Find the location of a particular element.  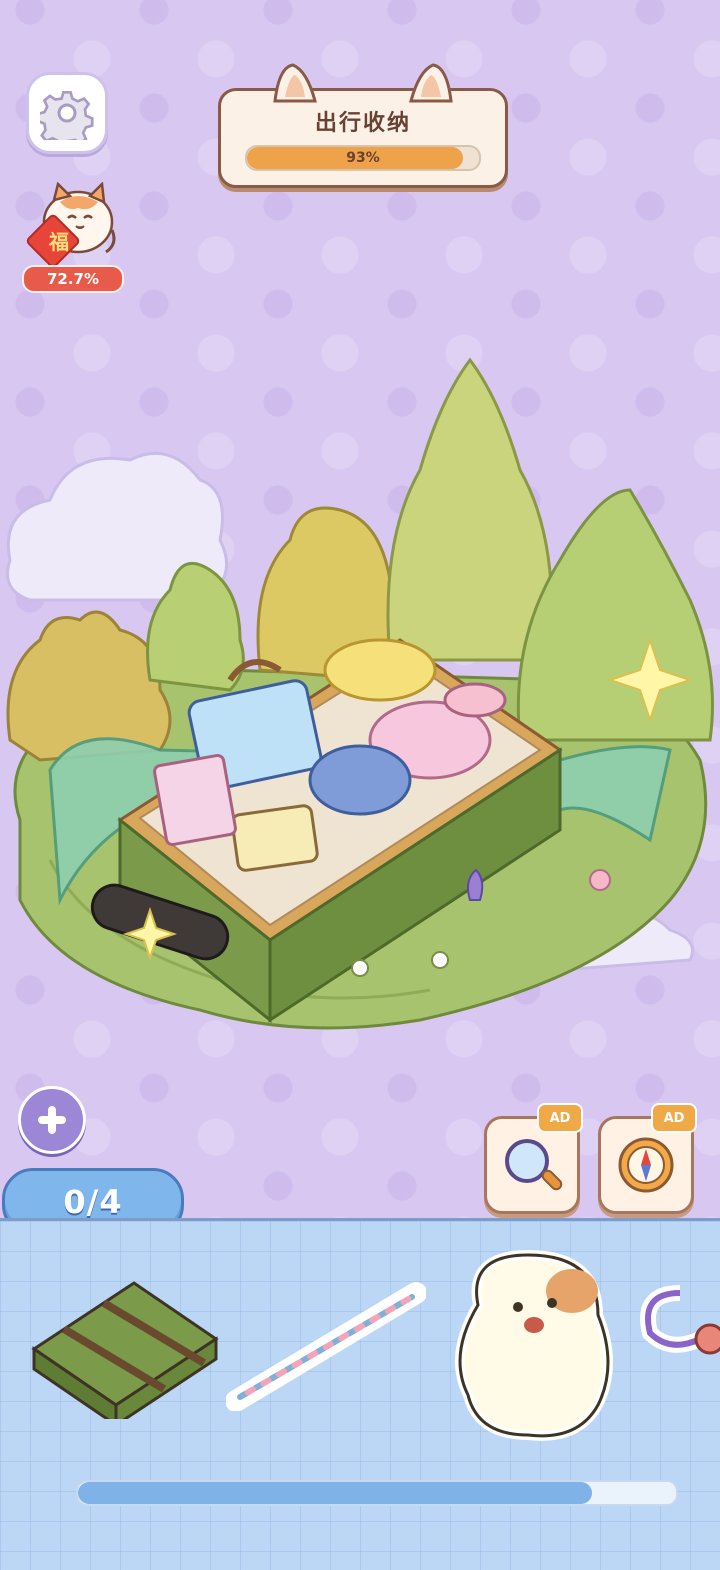

settings-button is located at coordinates (67, 113).